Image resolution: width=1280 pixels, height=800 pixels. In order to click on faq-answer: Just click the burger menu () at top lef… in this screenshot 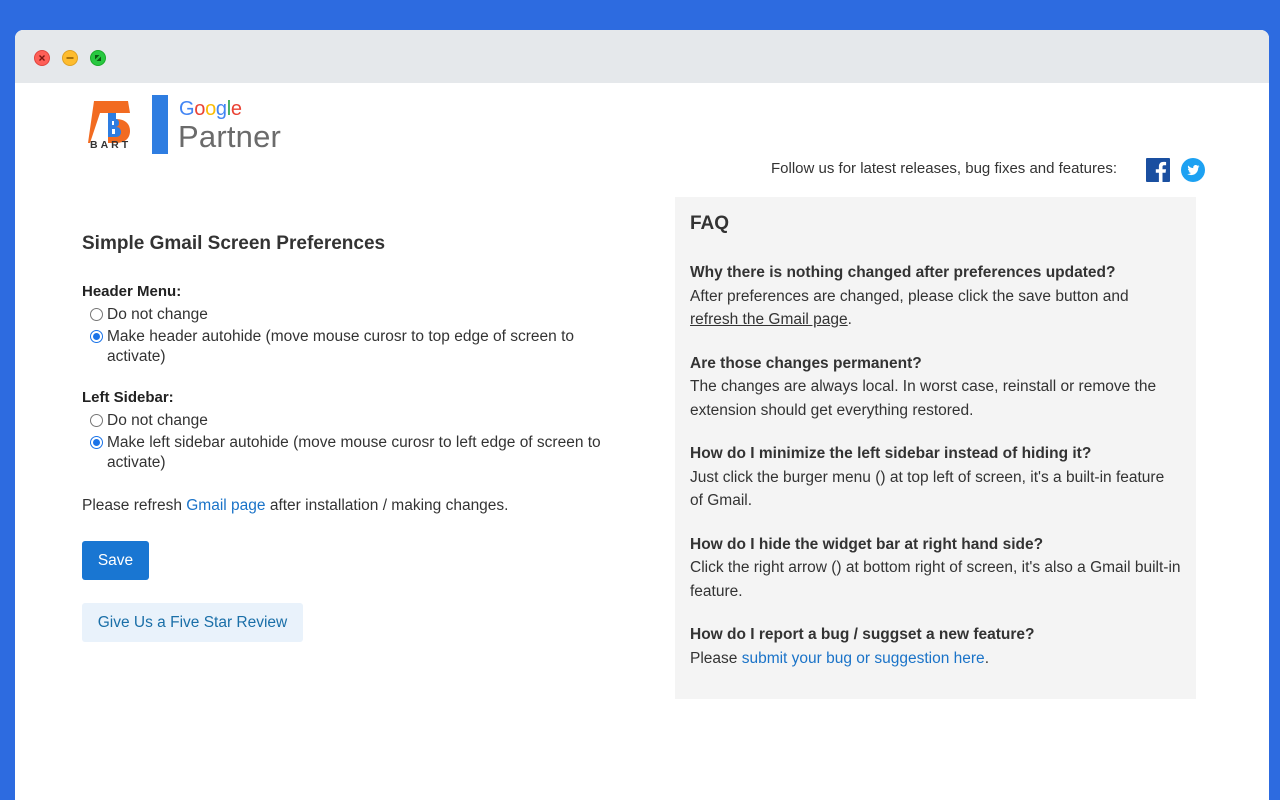, I will do `click(935, 489)`.